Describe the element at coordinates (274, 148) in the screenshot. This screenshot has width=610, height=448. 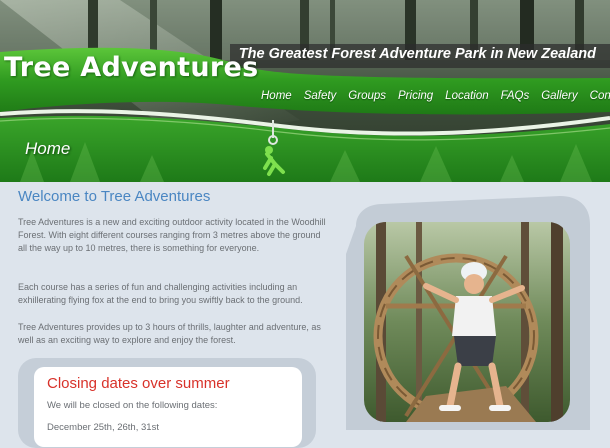
I see `zipline-rider-icon` at that location.